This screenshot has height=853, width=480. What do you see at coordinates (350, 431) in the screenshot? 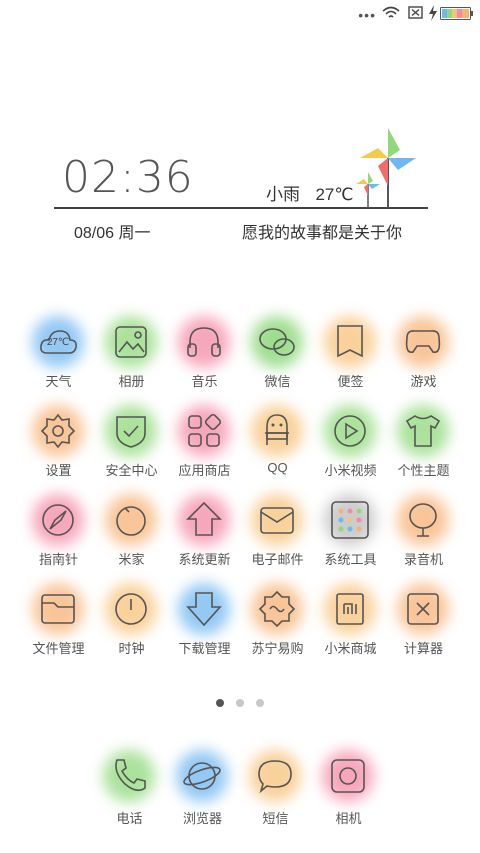
I see `video-play-icon` at bounding box center [350, 431].